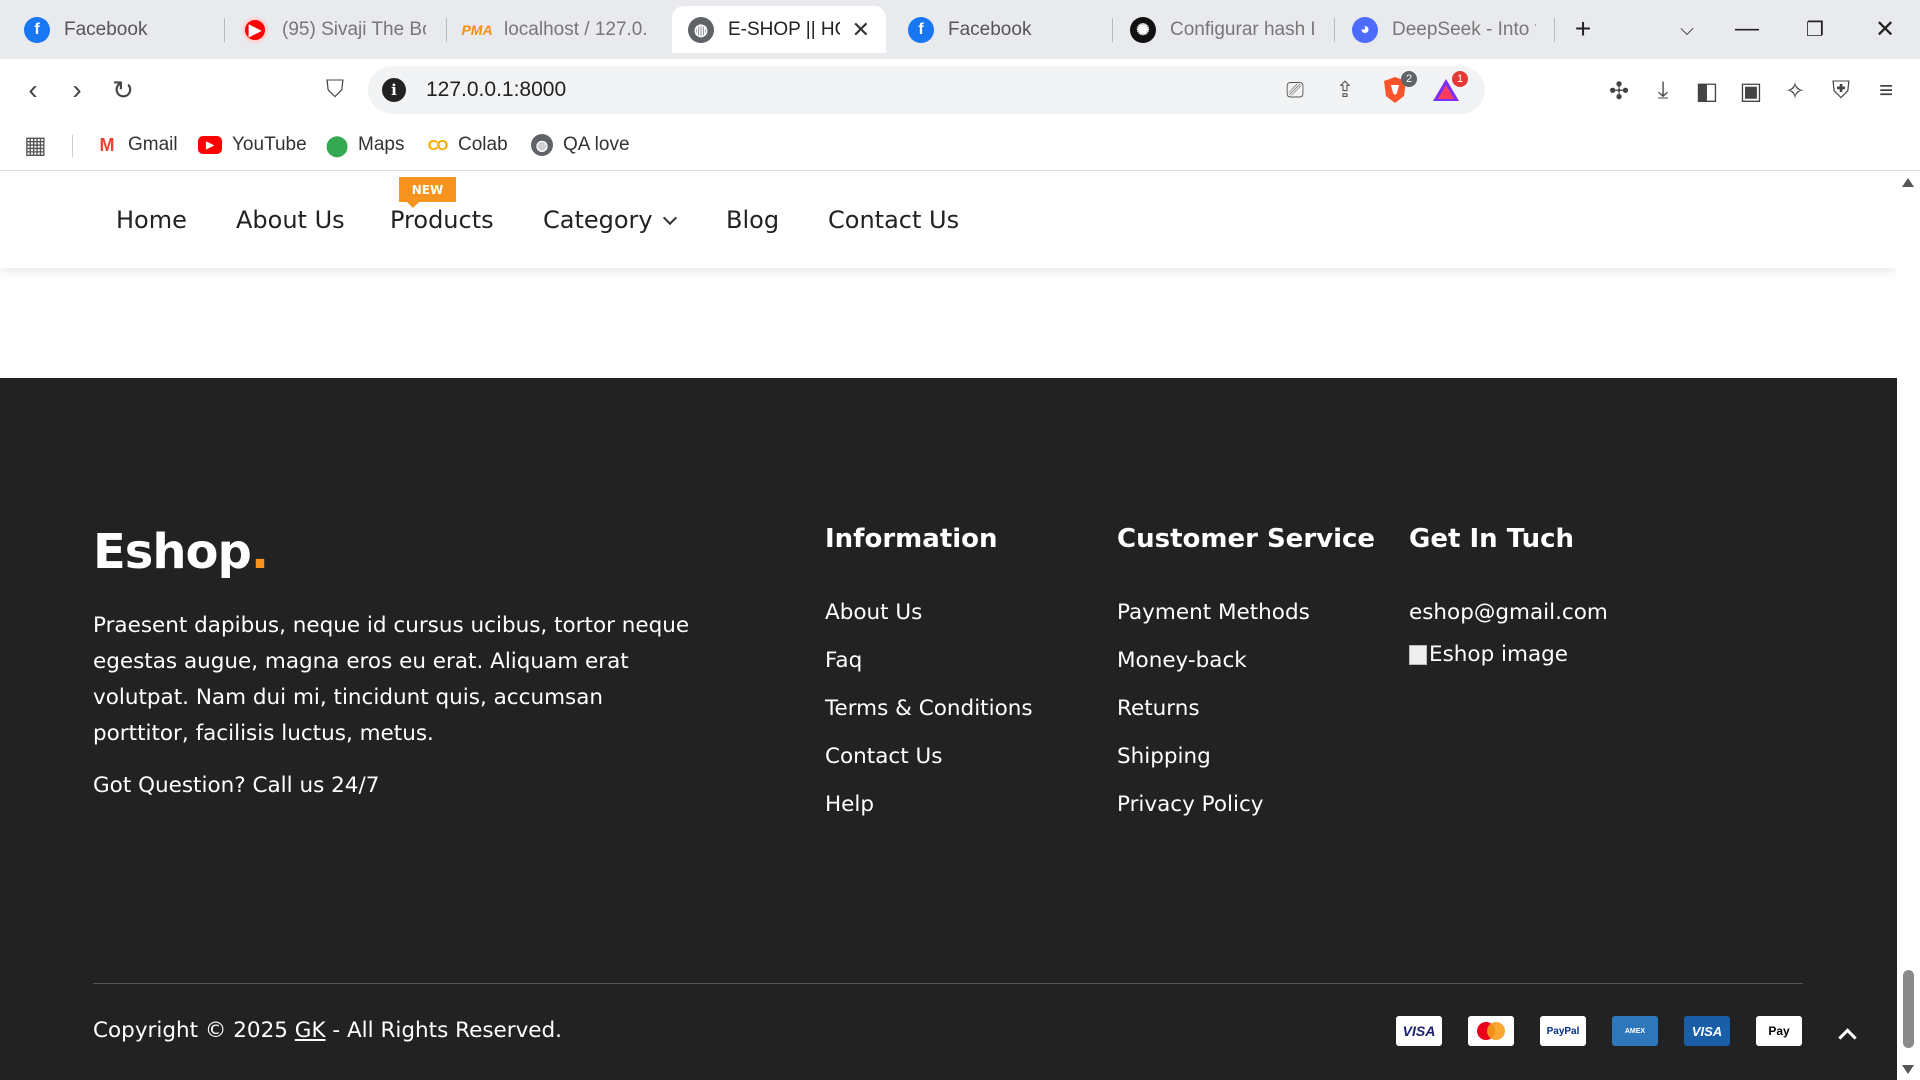  Describe the element at coordinates (1409, 79) in the screenshot. I see `shield-count-badge: 2` at that location.